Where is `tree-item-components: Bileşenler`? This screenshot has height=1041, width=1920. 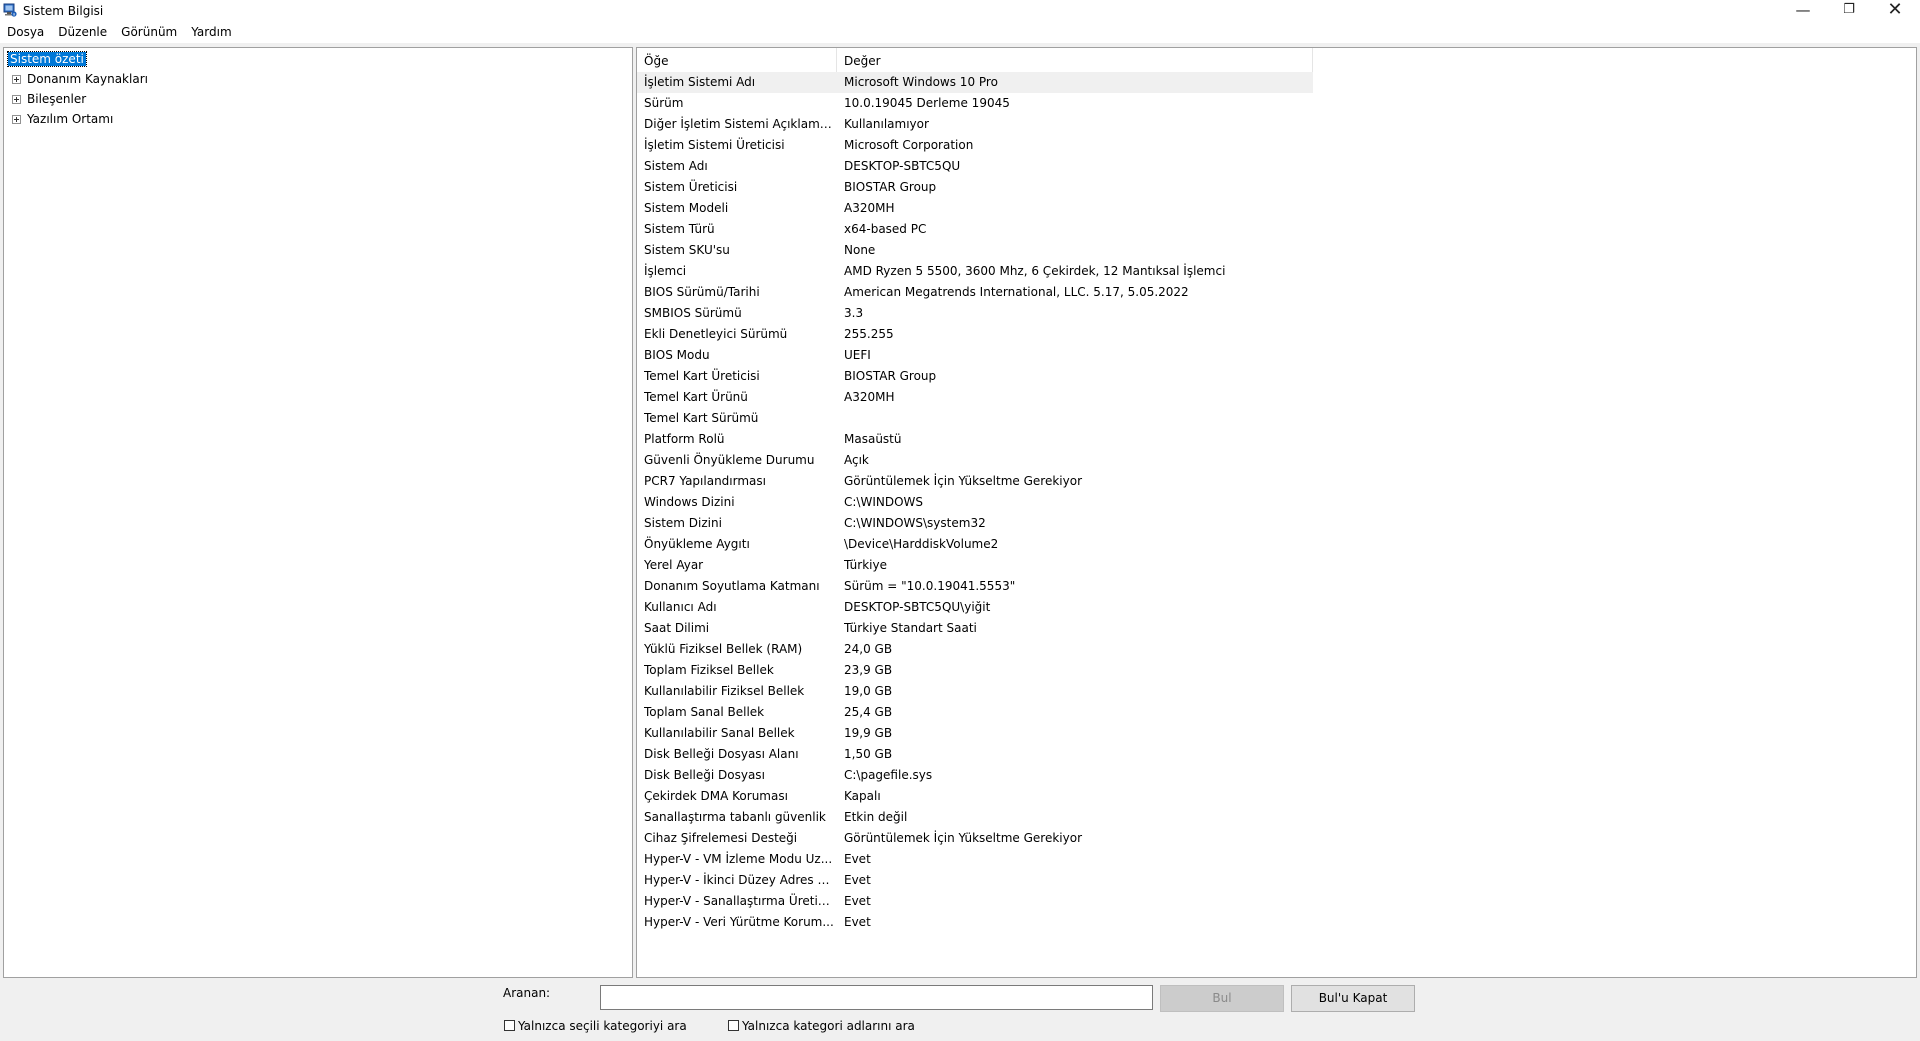 tree-item-components: Bileşenler is located at coordinates (48, 99).